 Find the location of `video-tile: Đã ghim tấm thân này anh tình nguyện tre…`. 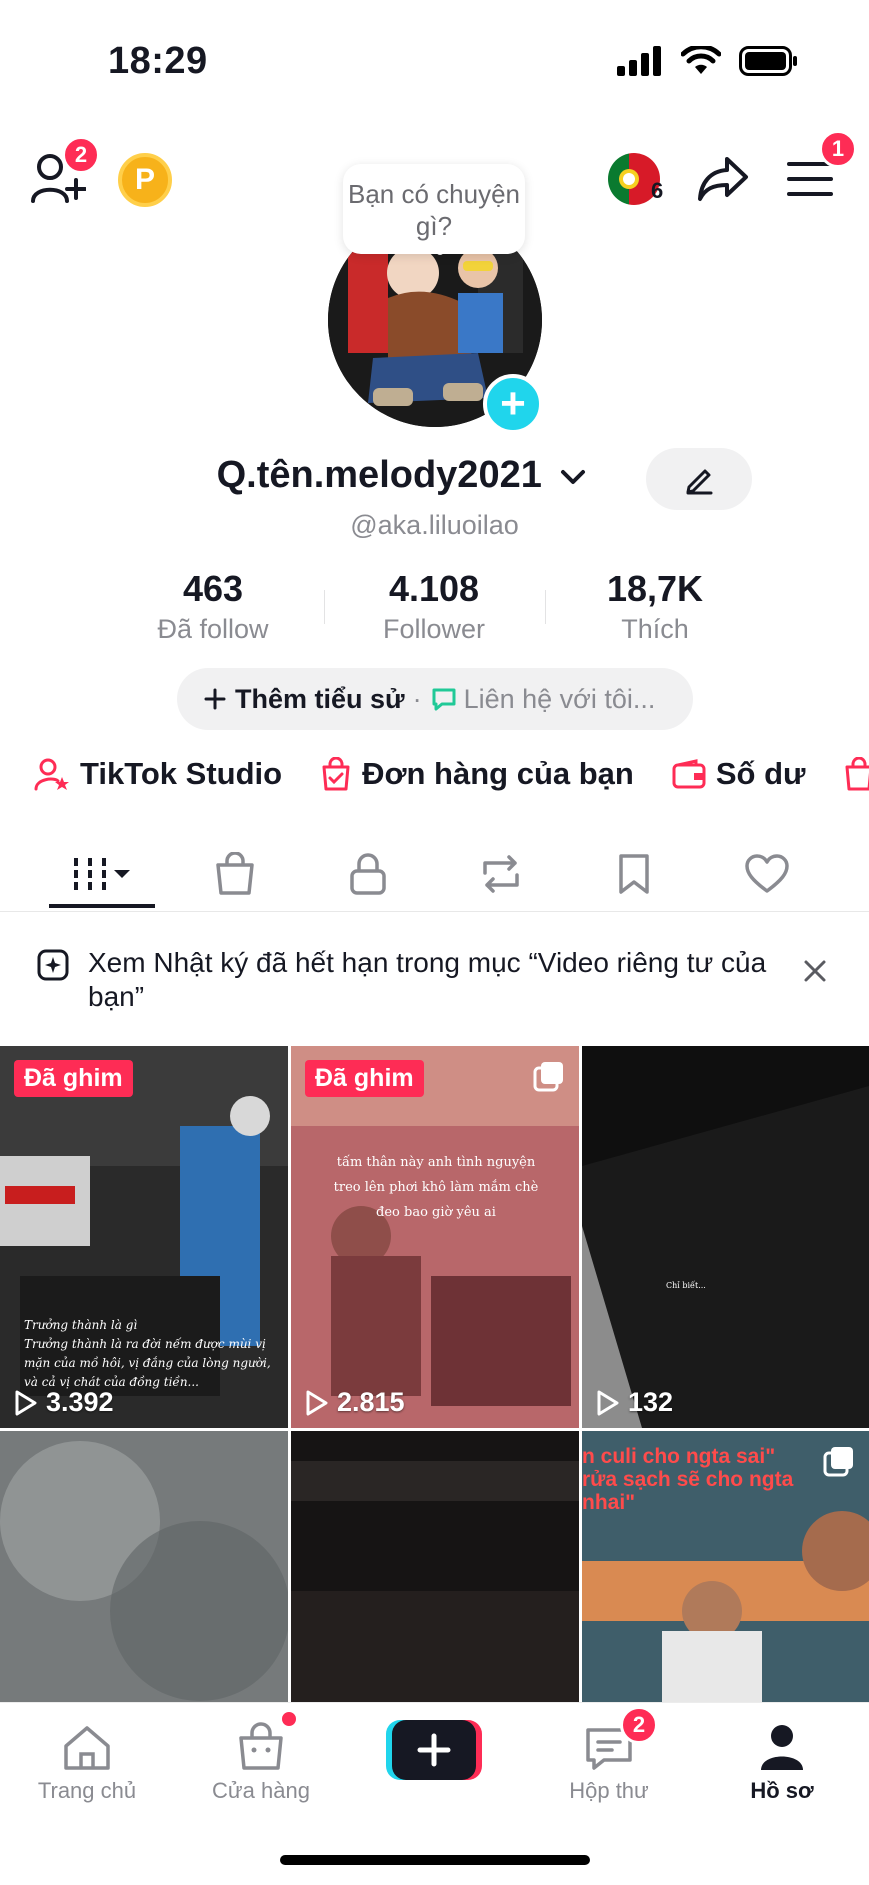

video-tile: Đã ghim tấm thân này anh tình nguyện tre… is located at coordinates (435, 1237).